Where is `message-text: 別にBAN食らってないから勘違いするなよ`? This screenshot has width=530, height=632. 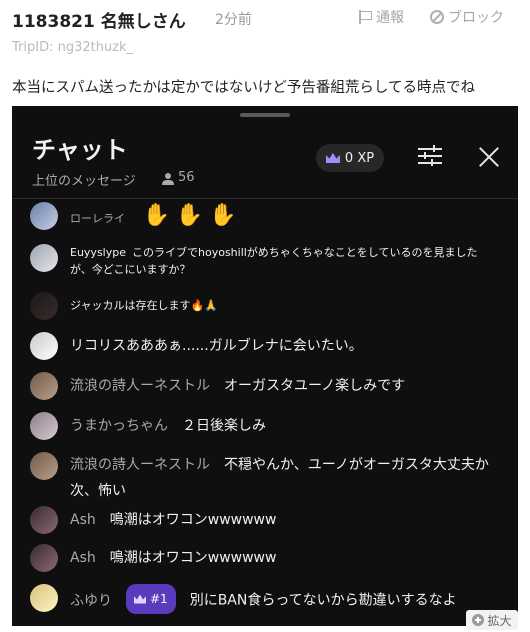 message-text: 別にBAN食らってないから勘違いするなよ is located at coordinates (323, 600).